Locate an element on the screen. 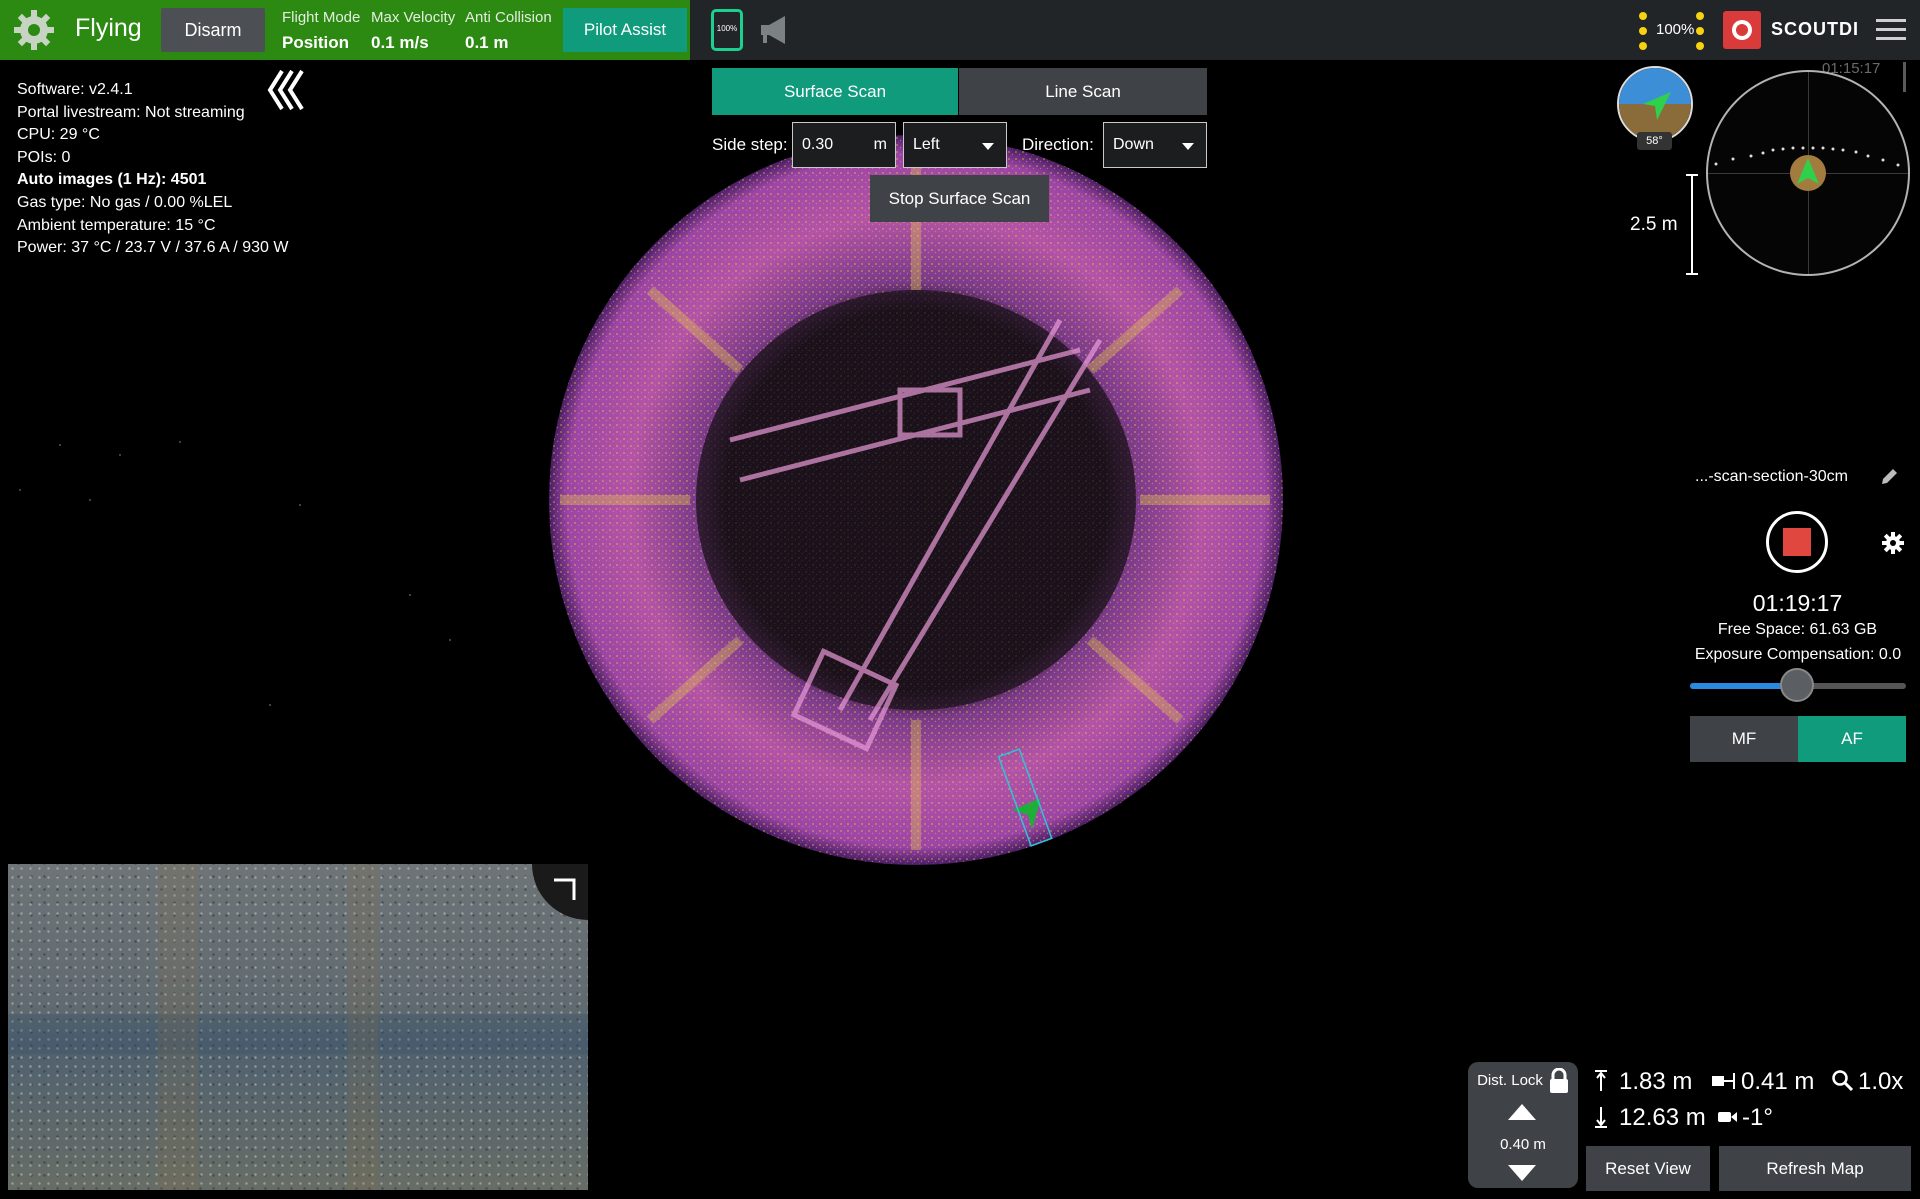 Image resolution: width=1920 pixels, height=1199 pixels. light-left-icon is located at coordinates (1643, 31).